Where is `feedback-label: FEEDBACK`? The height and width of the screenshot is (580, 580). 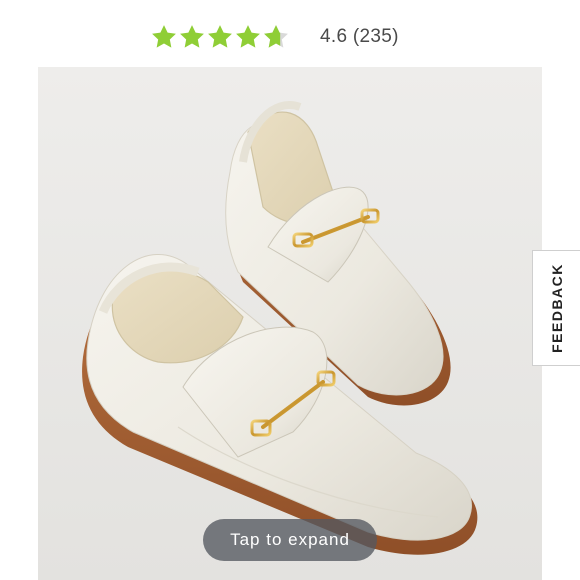 feedback-label: FEEDBACK is located at coordinates (556, 308).